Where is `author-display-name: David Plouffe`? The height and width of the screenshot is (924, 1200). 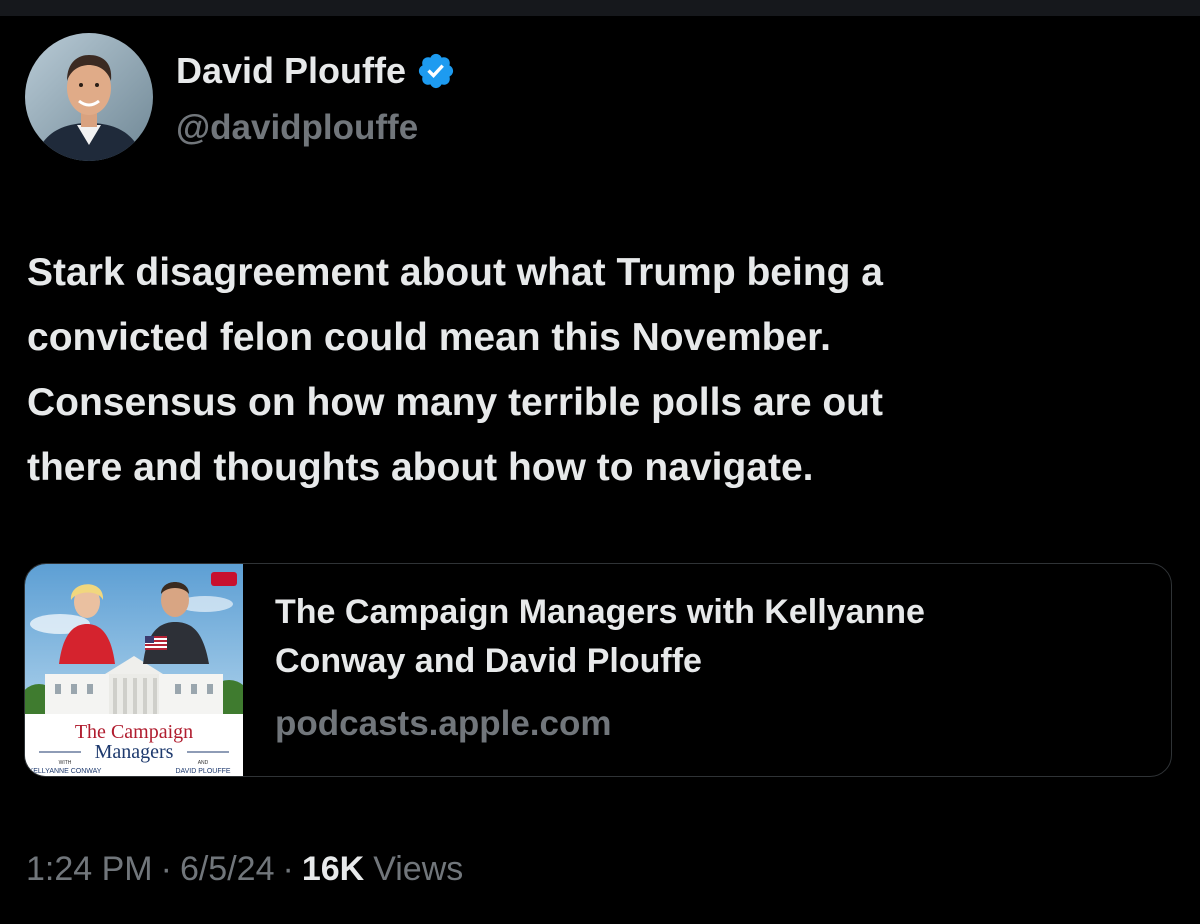 author-display-name: David Plouffe is located at coordinates (291, 70).